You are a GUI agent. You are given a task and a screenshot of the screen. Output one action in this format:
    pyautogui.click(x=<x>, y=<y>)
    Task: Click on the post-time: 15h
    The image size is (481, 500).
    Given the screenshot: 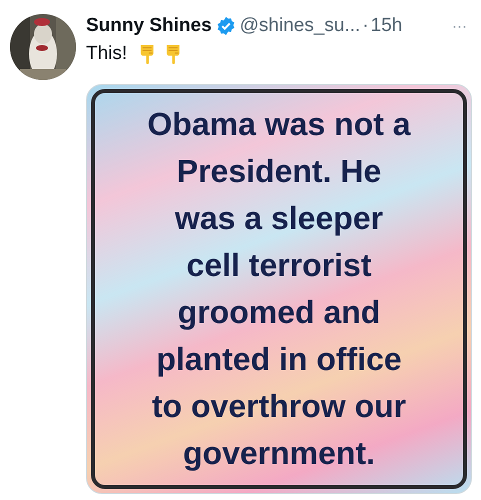 What is the action you would take?
    pyautogui.click(x=386, y=26)
    